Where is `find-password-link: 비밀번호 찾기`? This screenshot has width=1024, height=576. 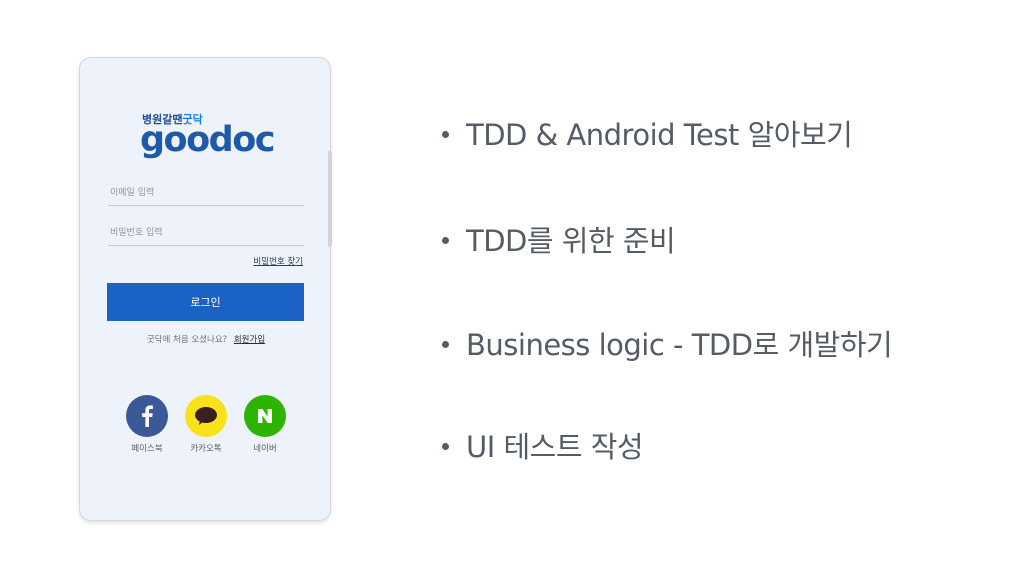
find-password-link: 비밀번호 찾기 is located at coordinates (278, 261).